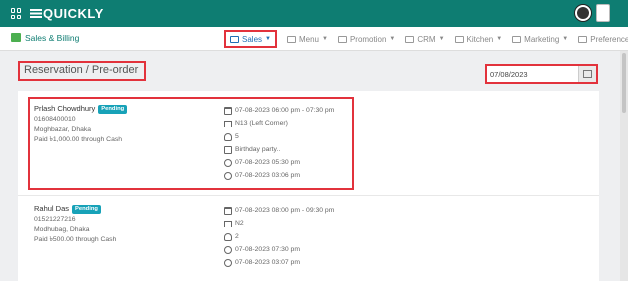 This screenshot has width=628, height=281. I want to click on marketing-icon, so click(517, 39).